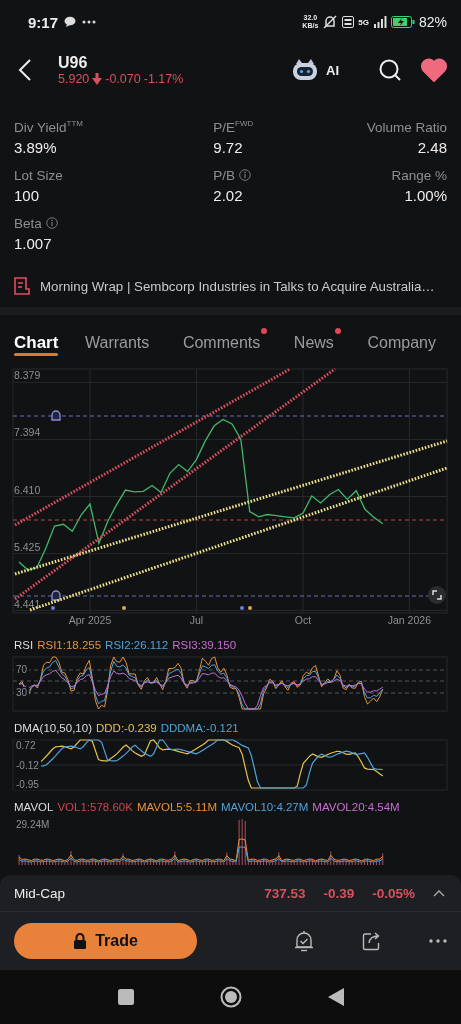 The width and height of the screenshot is (461, 1024). Describe the element at coordinates (89, 22) in the screenshot. I see `more-notifications-icon` at that location.